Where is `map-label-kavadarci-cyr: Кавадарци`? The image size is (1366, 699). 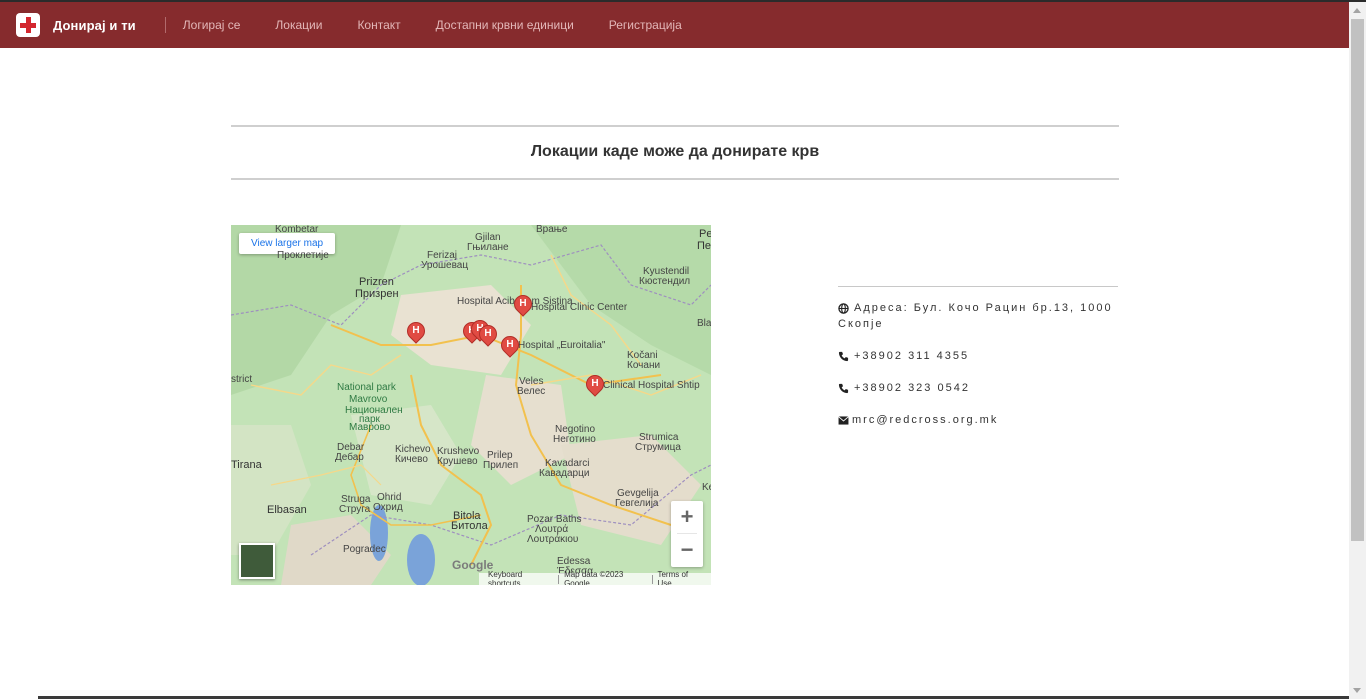
map-label-kavadarci-cyr: Кавадарци is located at coordinates (564, 473).